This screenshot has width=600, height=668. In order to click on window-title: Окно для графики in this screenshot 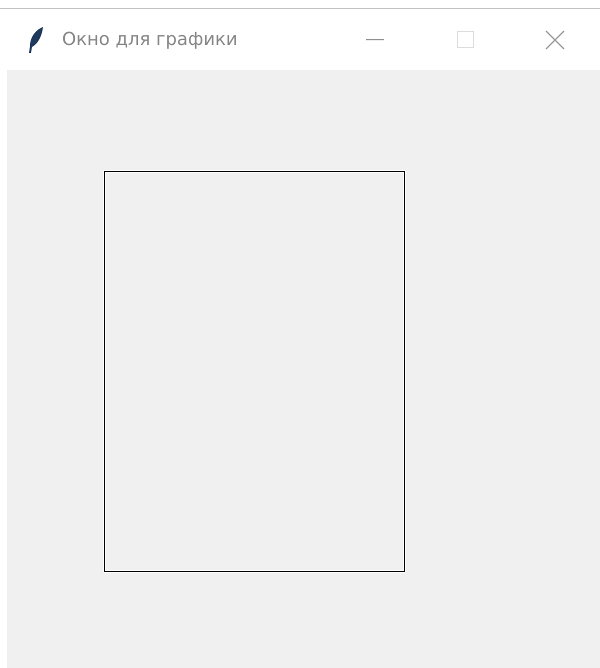, I will do `click(150, 39)`.